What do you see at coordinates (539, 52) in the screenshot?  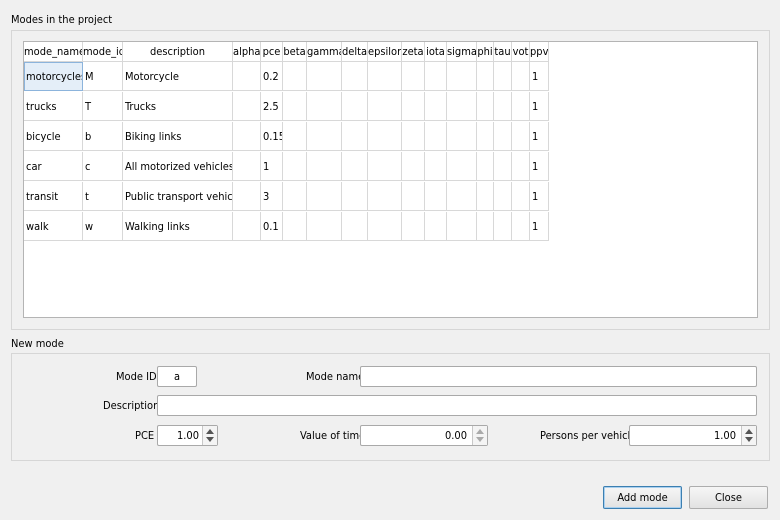 I see `column-header-ppv: ppv` at bounding box center [539, 52].